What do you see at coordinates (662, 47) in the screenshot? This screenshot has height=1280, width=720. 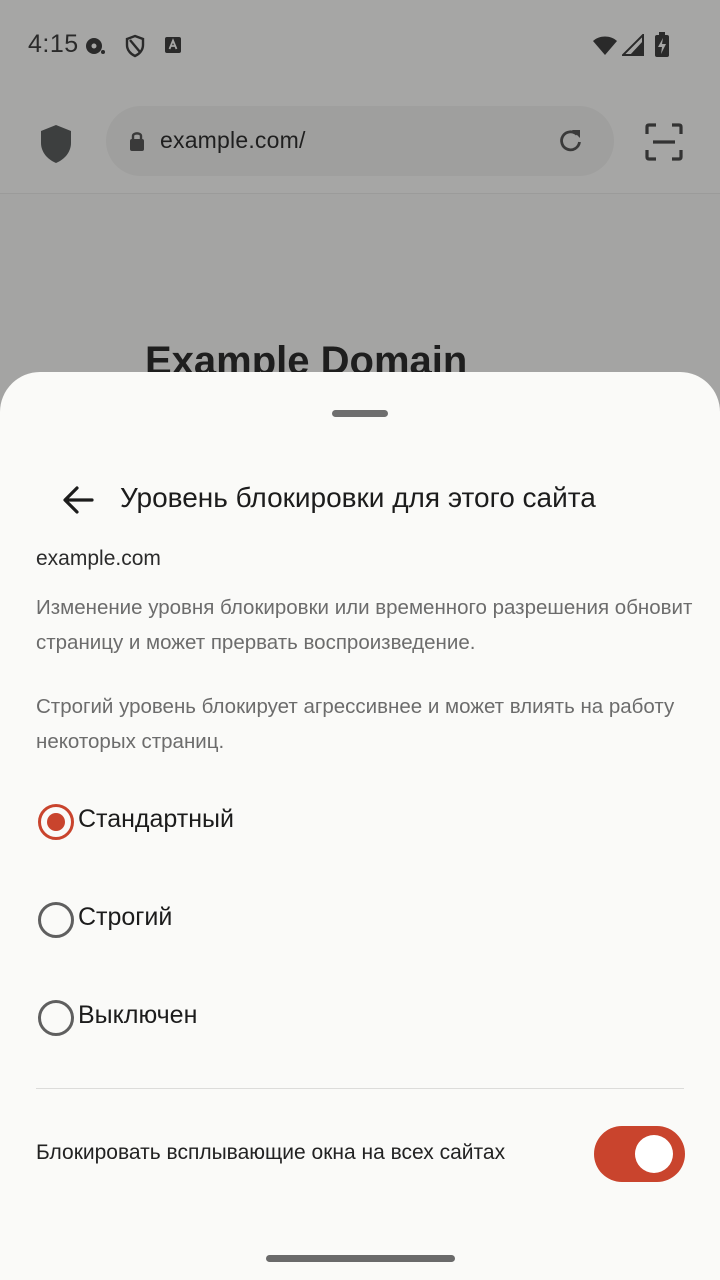 I see `battery-charging-icon` at bounding box center [662, 47].